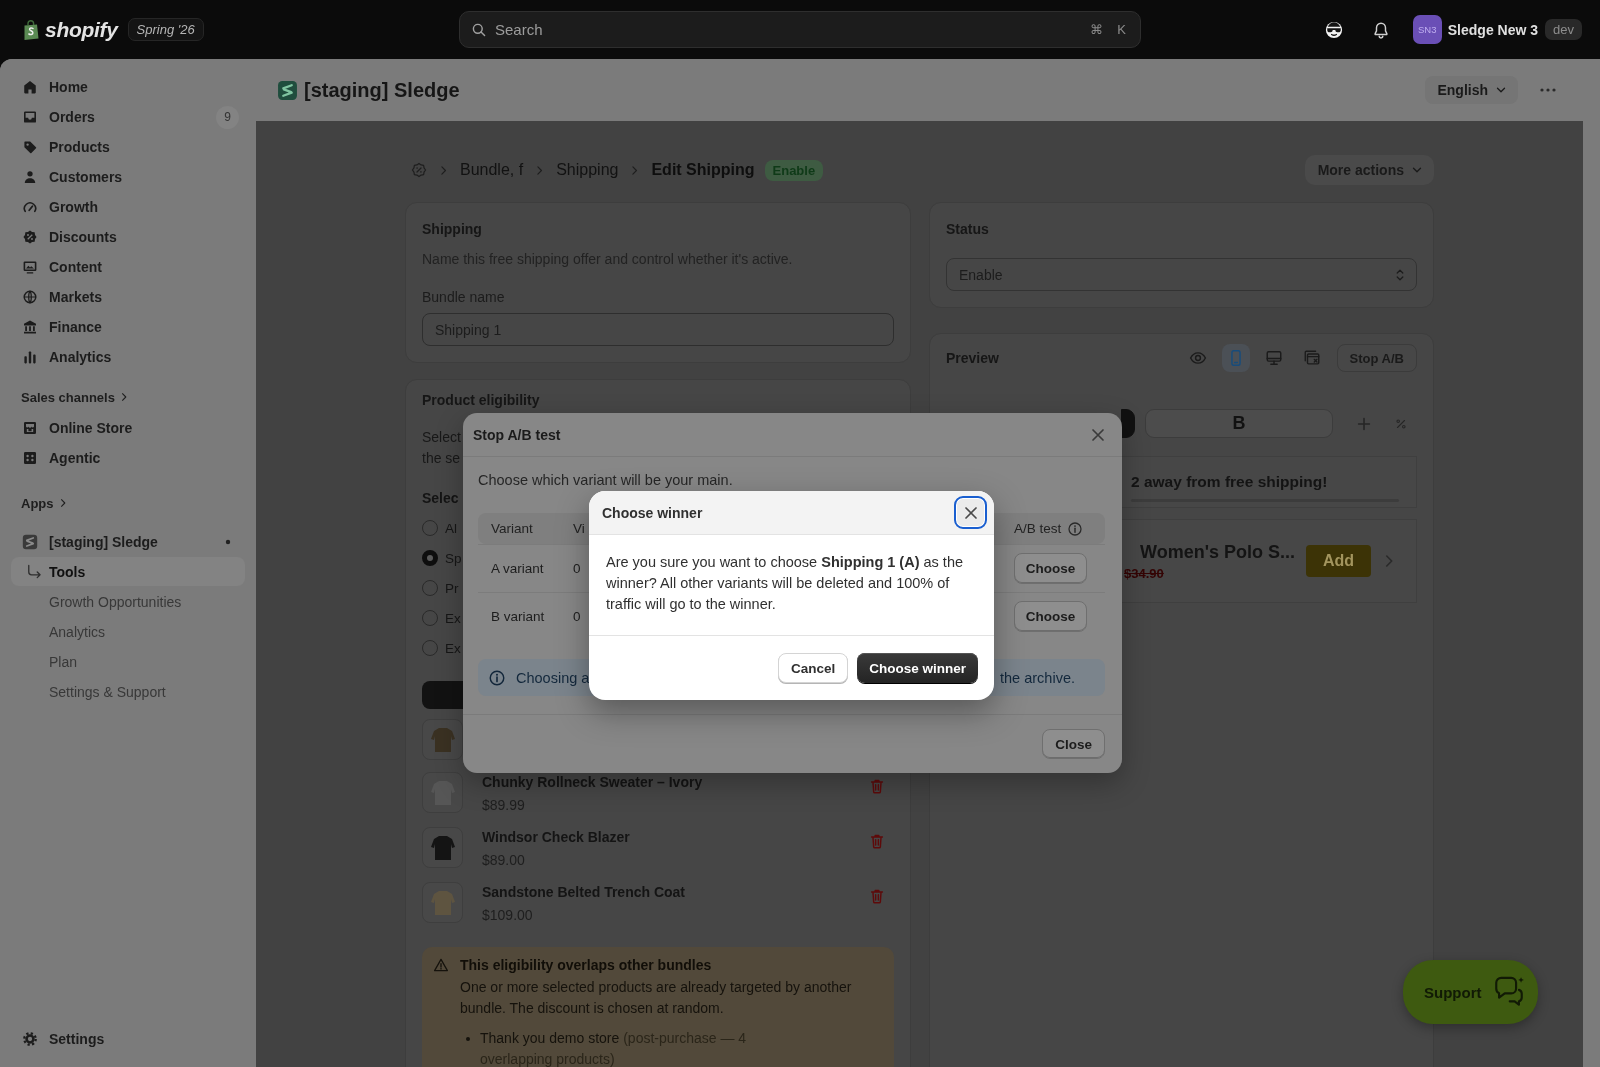 Image resolution: width=1600 pixels, height=1067 pixels. I want to click on count-badge: 9, so click(227, 117).